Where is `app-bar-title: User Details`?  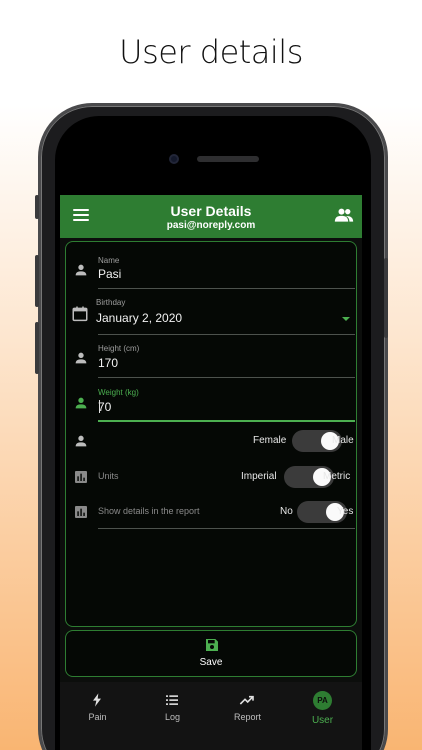 app-bar-title: User Details is located at coordinates (211, 211).